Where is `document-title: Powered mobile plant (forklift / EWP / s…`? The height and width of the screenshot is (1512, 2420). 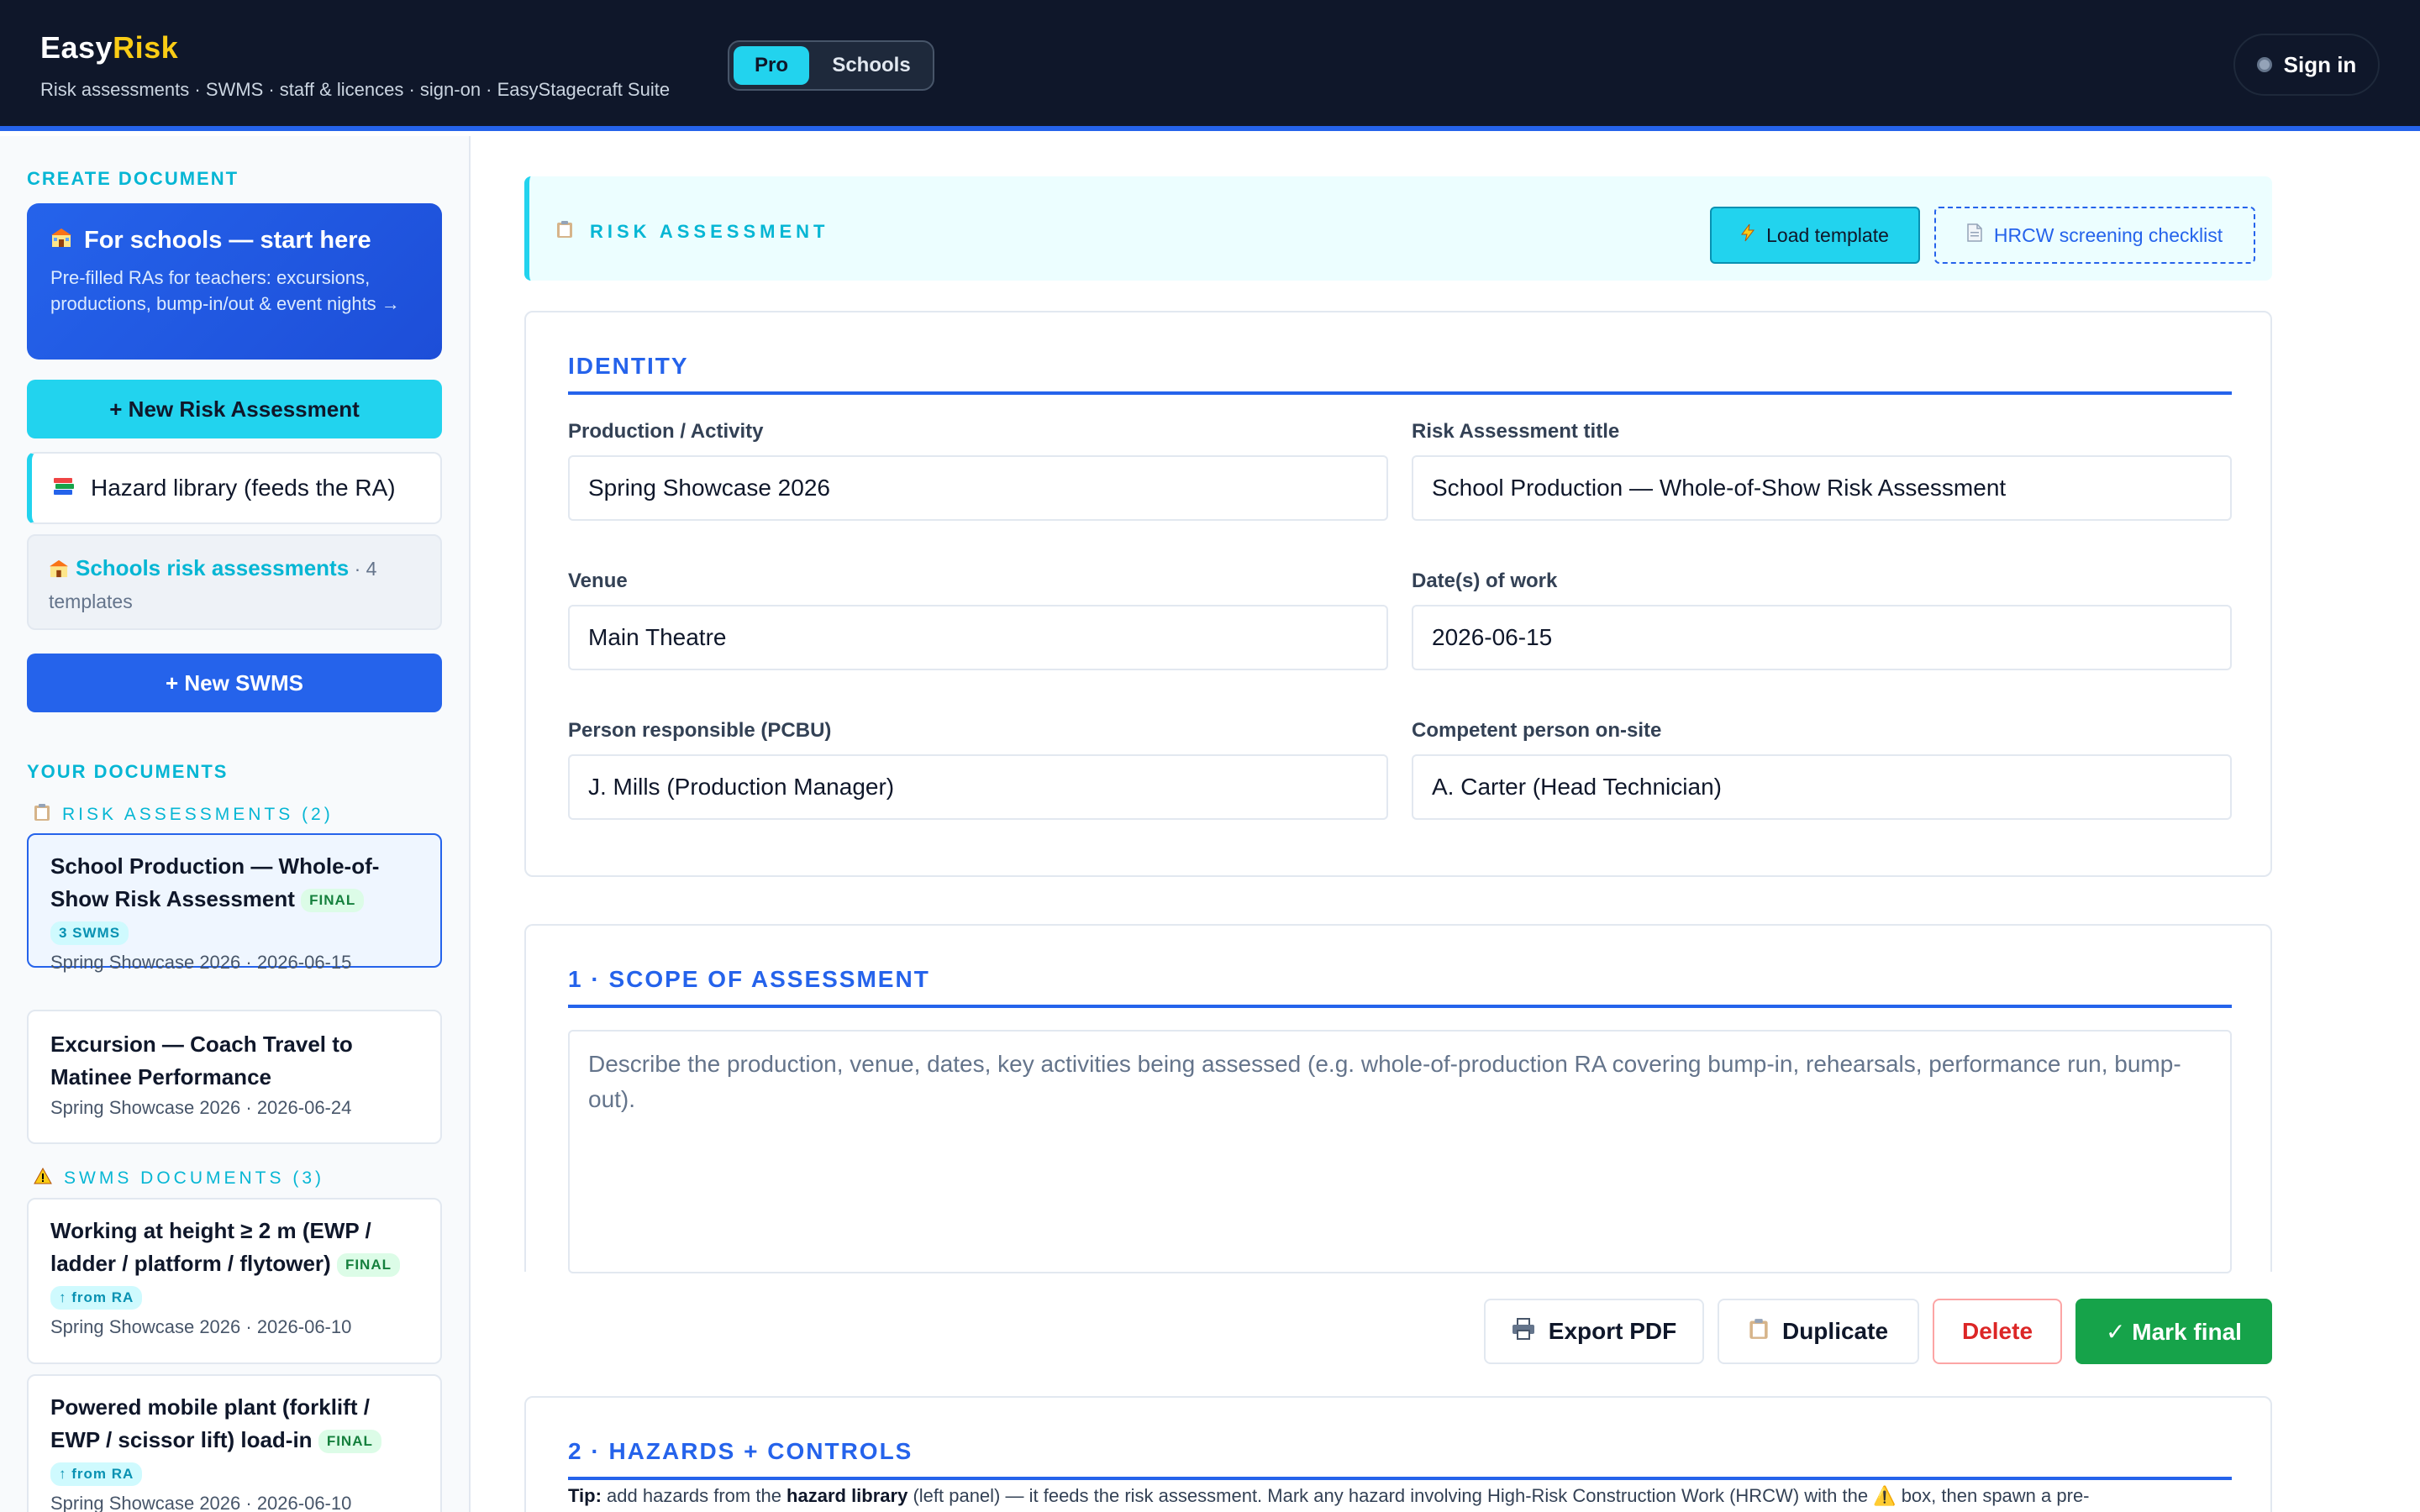 document-title: Powered mobile plant (forklift / EWP / s… is located at coordinates (234, 1440).